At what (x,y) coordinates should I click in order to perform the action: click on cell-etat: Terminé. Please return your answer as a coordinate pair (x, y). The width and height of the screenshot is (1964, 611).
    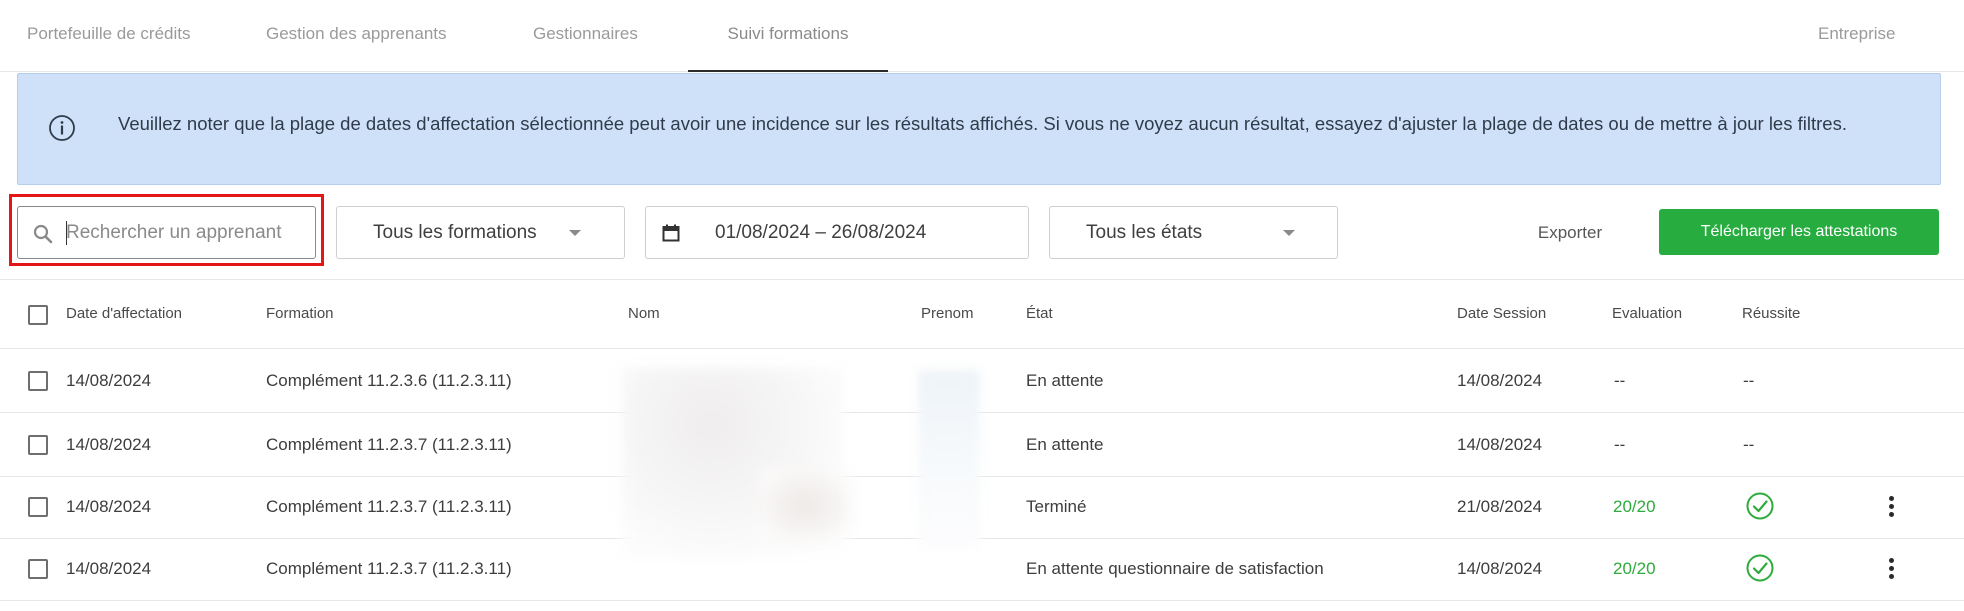
    Looking at the image, I should click on (1056, 506).